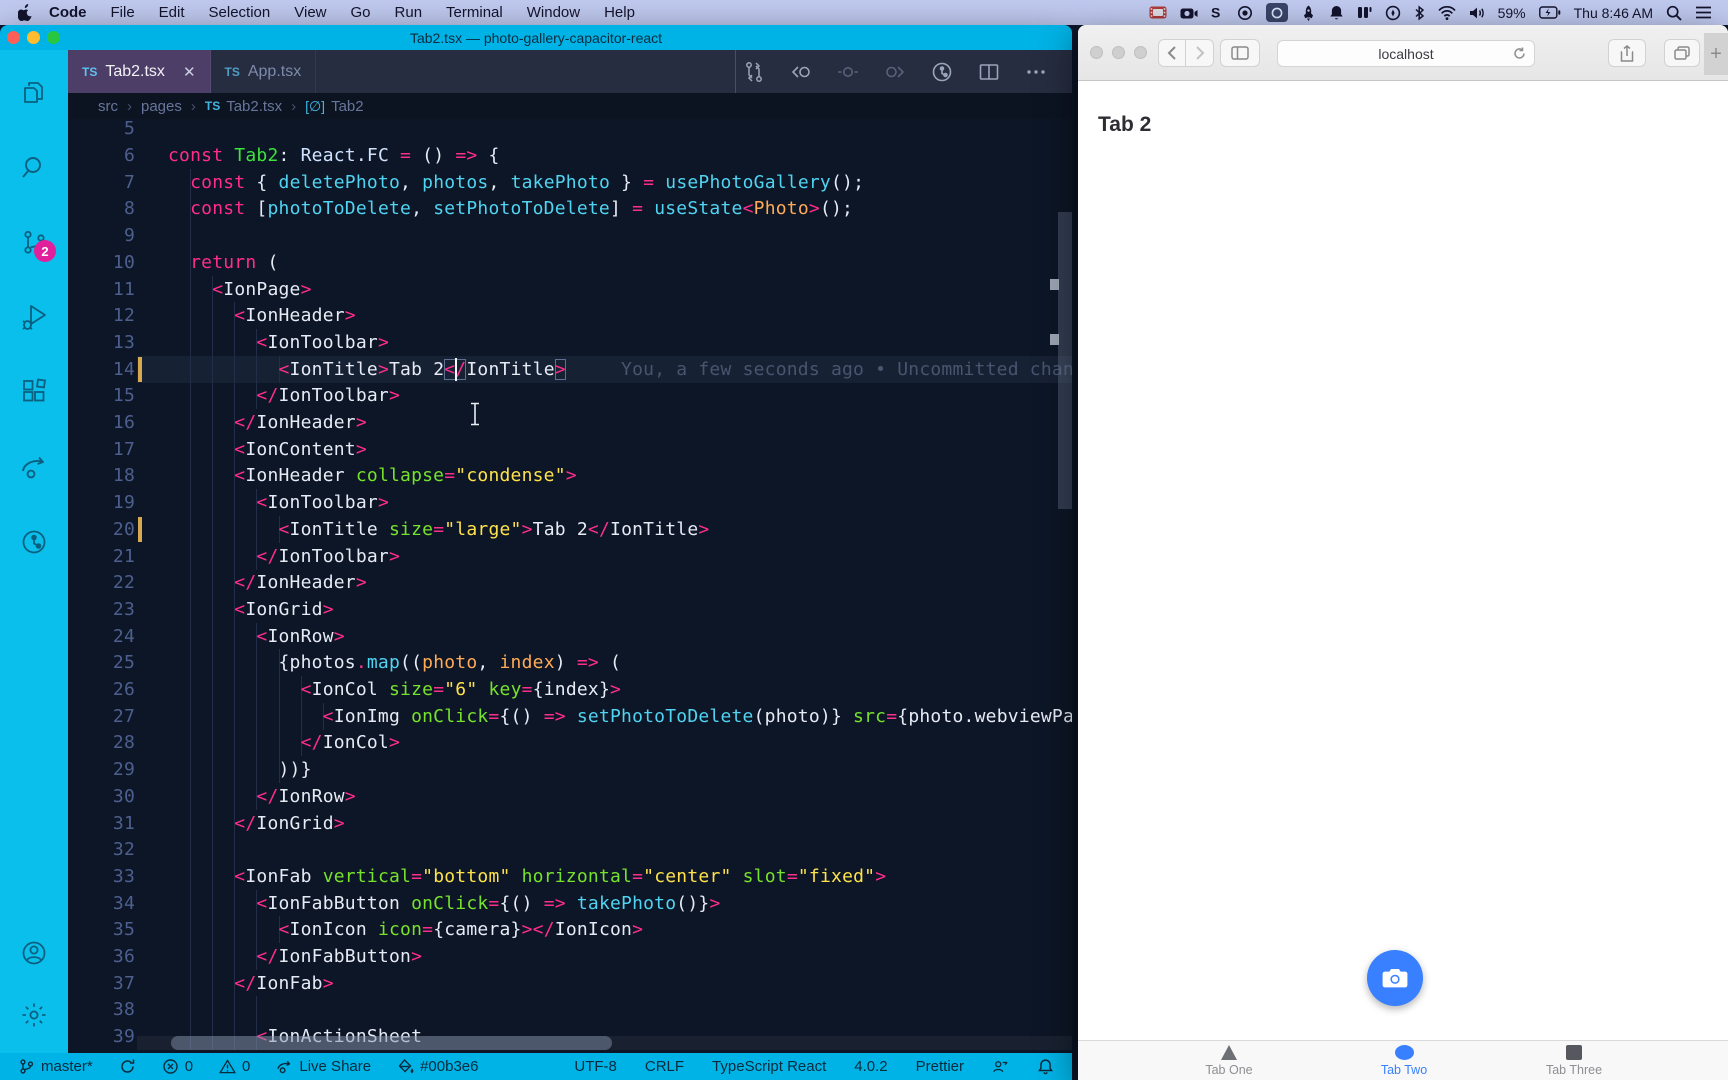 The image size is (1728, 1080). I want to click on tab-overview-icon, so click(1682, 53).